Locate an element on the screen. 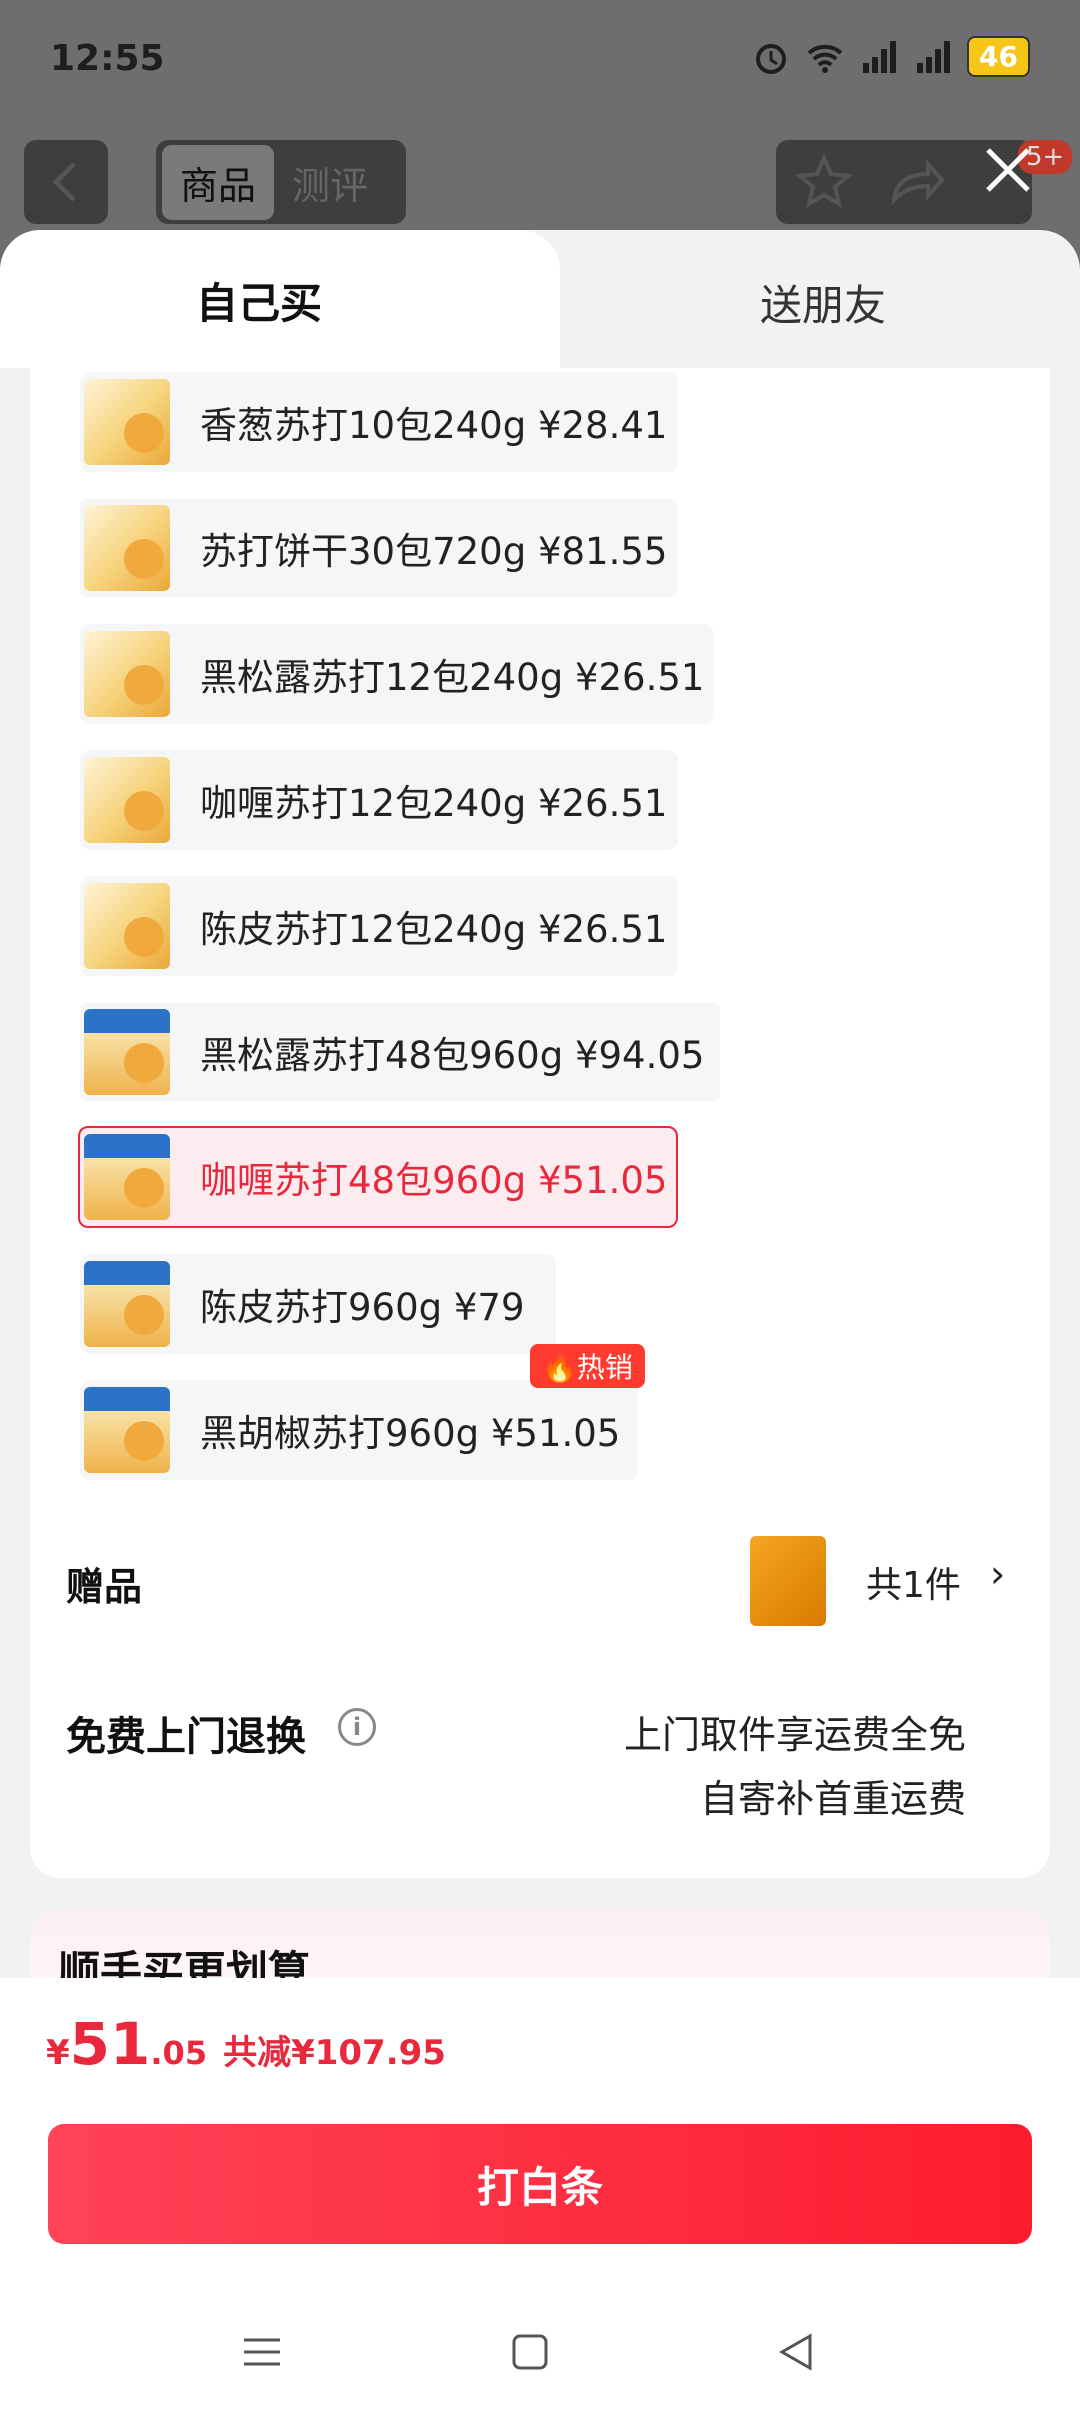 This screenshot has height=2412, width=1080. sku-label: 苏打饼干30包720g ¥81.55 is located at coordinates (434, 551).